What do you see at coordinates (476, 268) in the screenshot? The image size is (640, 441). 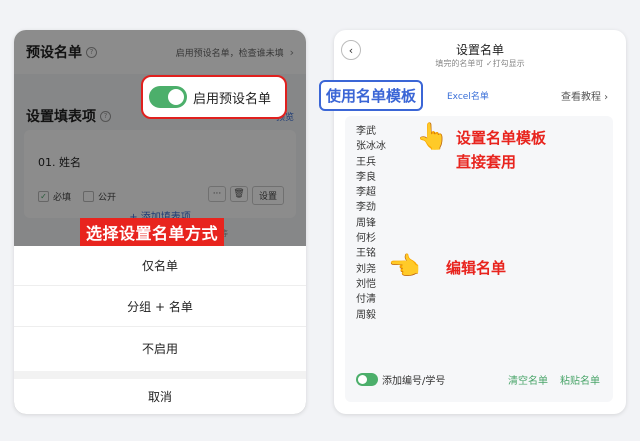 I see `edit-list-annotation: 编辑名单` at bounding box center [476, 268].